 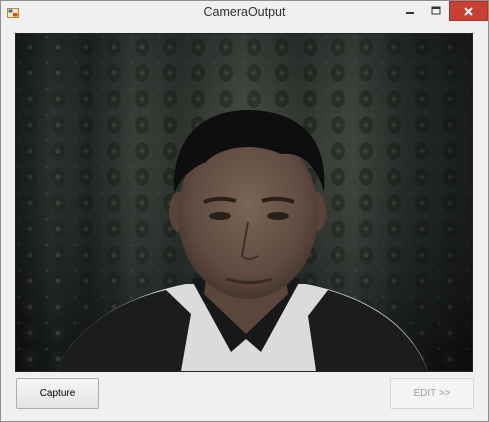 I want to click on close-button, so click(x=468, y=11).